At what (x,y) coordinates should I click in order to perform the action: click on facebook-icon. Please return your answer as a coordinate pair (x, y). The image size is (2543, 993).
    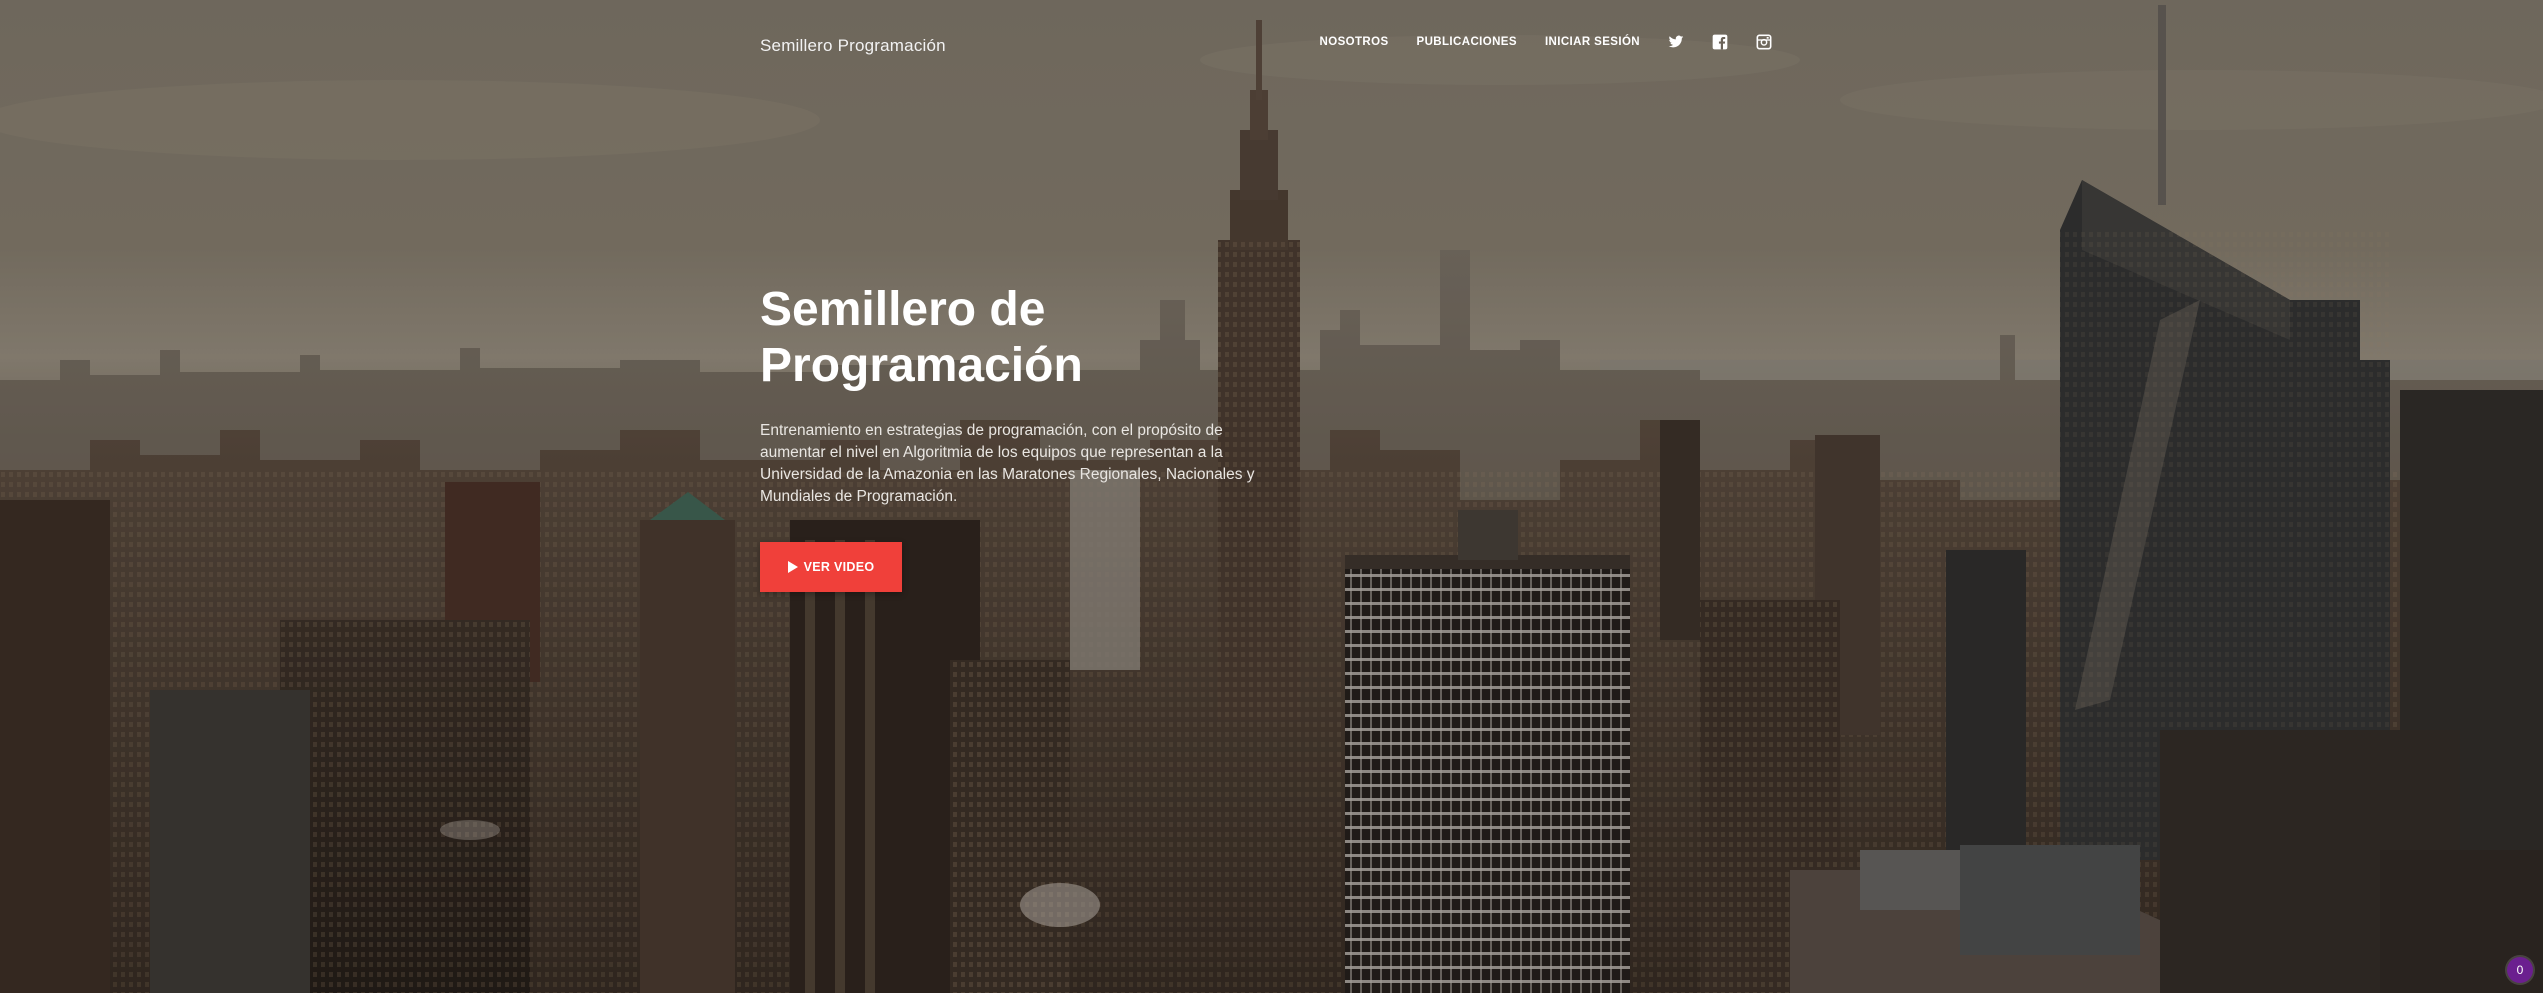
    Looking at the image, I should click on (1720, 42).